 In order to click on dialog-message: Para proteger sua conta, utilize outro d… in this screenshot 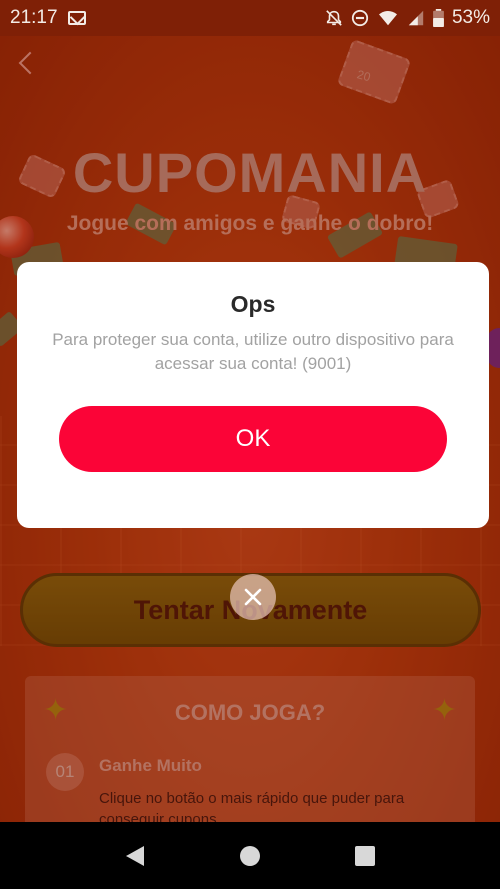, I will do `click(253, 351)`.